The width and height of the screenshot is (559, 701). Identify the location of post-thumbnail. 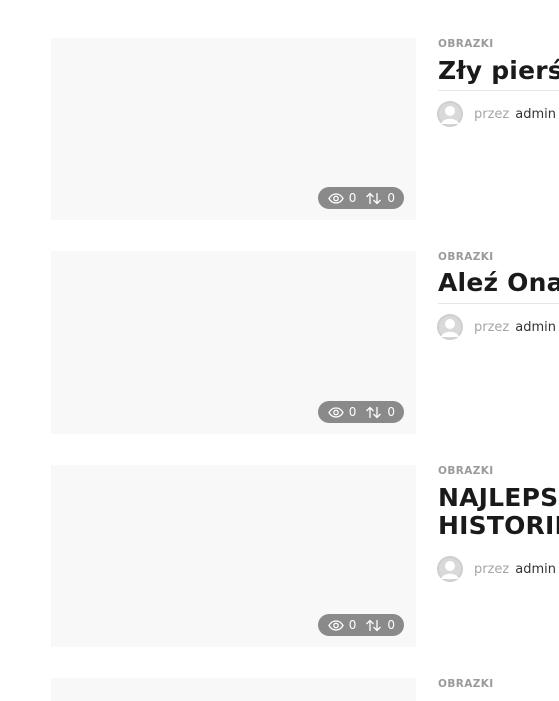
(233, 689).